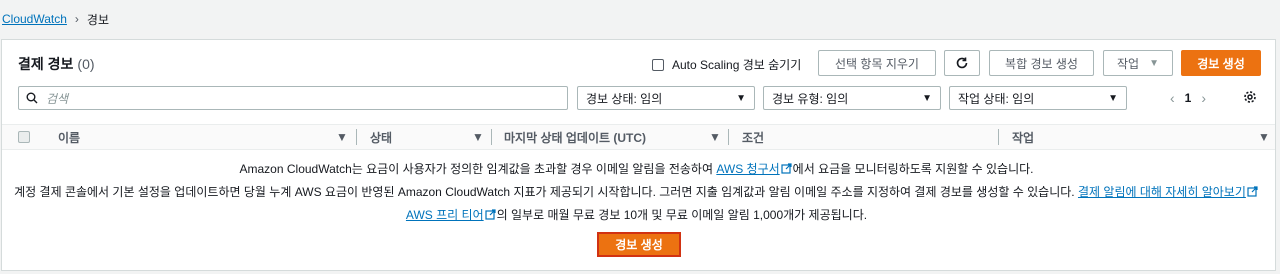 Image resolution: width=1280 pixels, height=274 pixels. What do you see at coordinates (46, 64) in the screenshot?
I see `panel-title-text: 결제 경보` at bounding box center [46, 64].